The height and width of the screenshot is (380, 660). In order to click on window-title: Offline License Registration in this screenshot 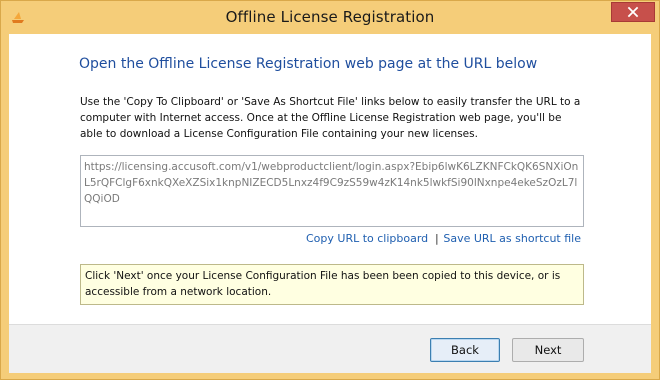, I will do `click(330, 17)`.